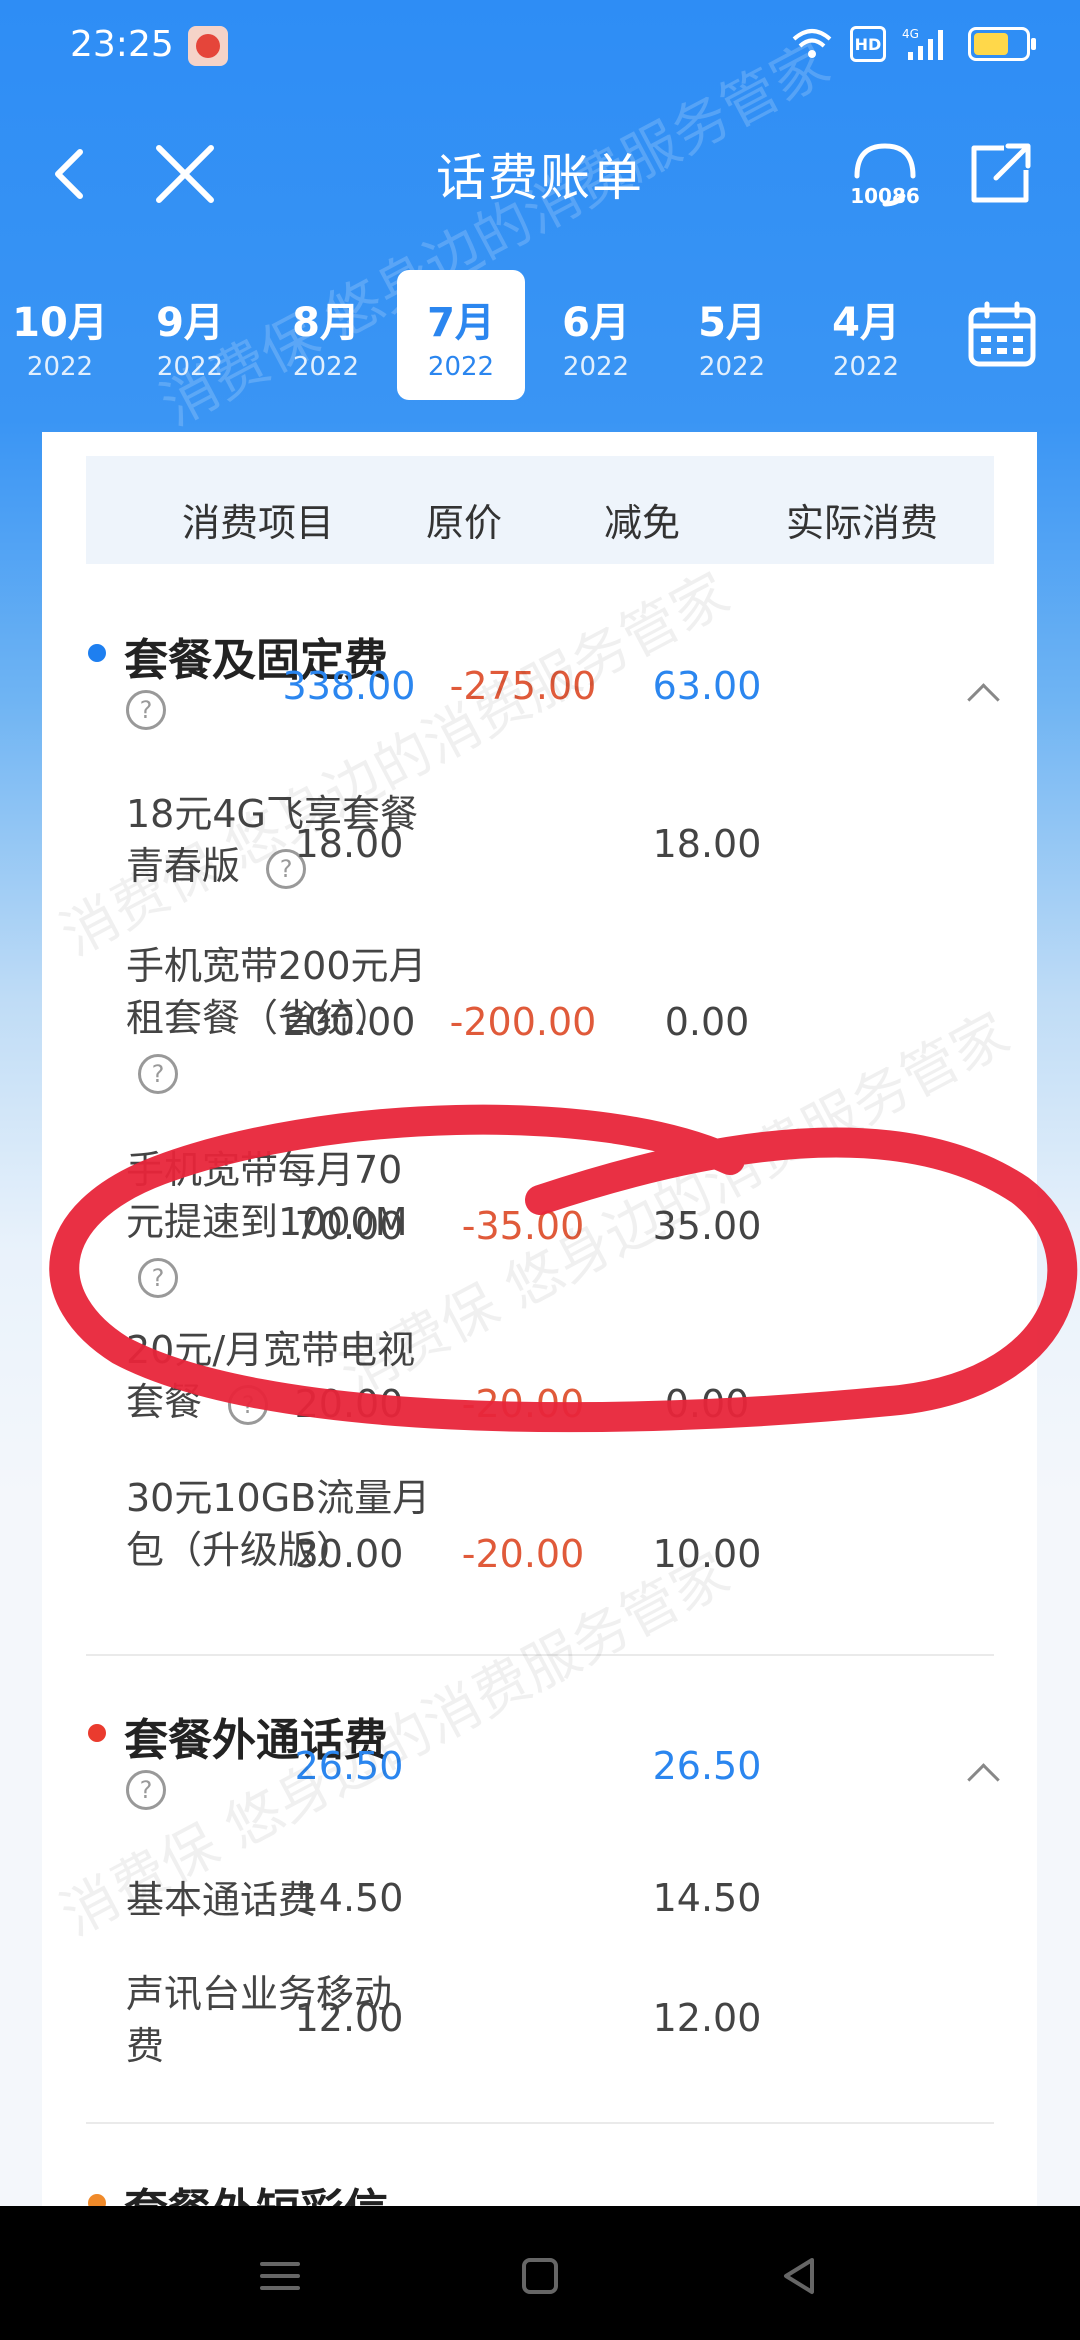 This screenshot has width=1080, height=2340. Describe the element at coordinates (885, 174) in the screenshot. I see `customer-service-button: 10086` at that location.